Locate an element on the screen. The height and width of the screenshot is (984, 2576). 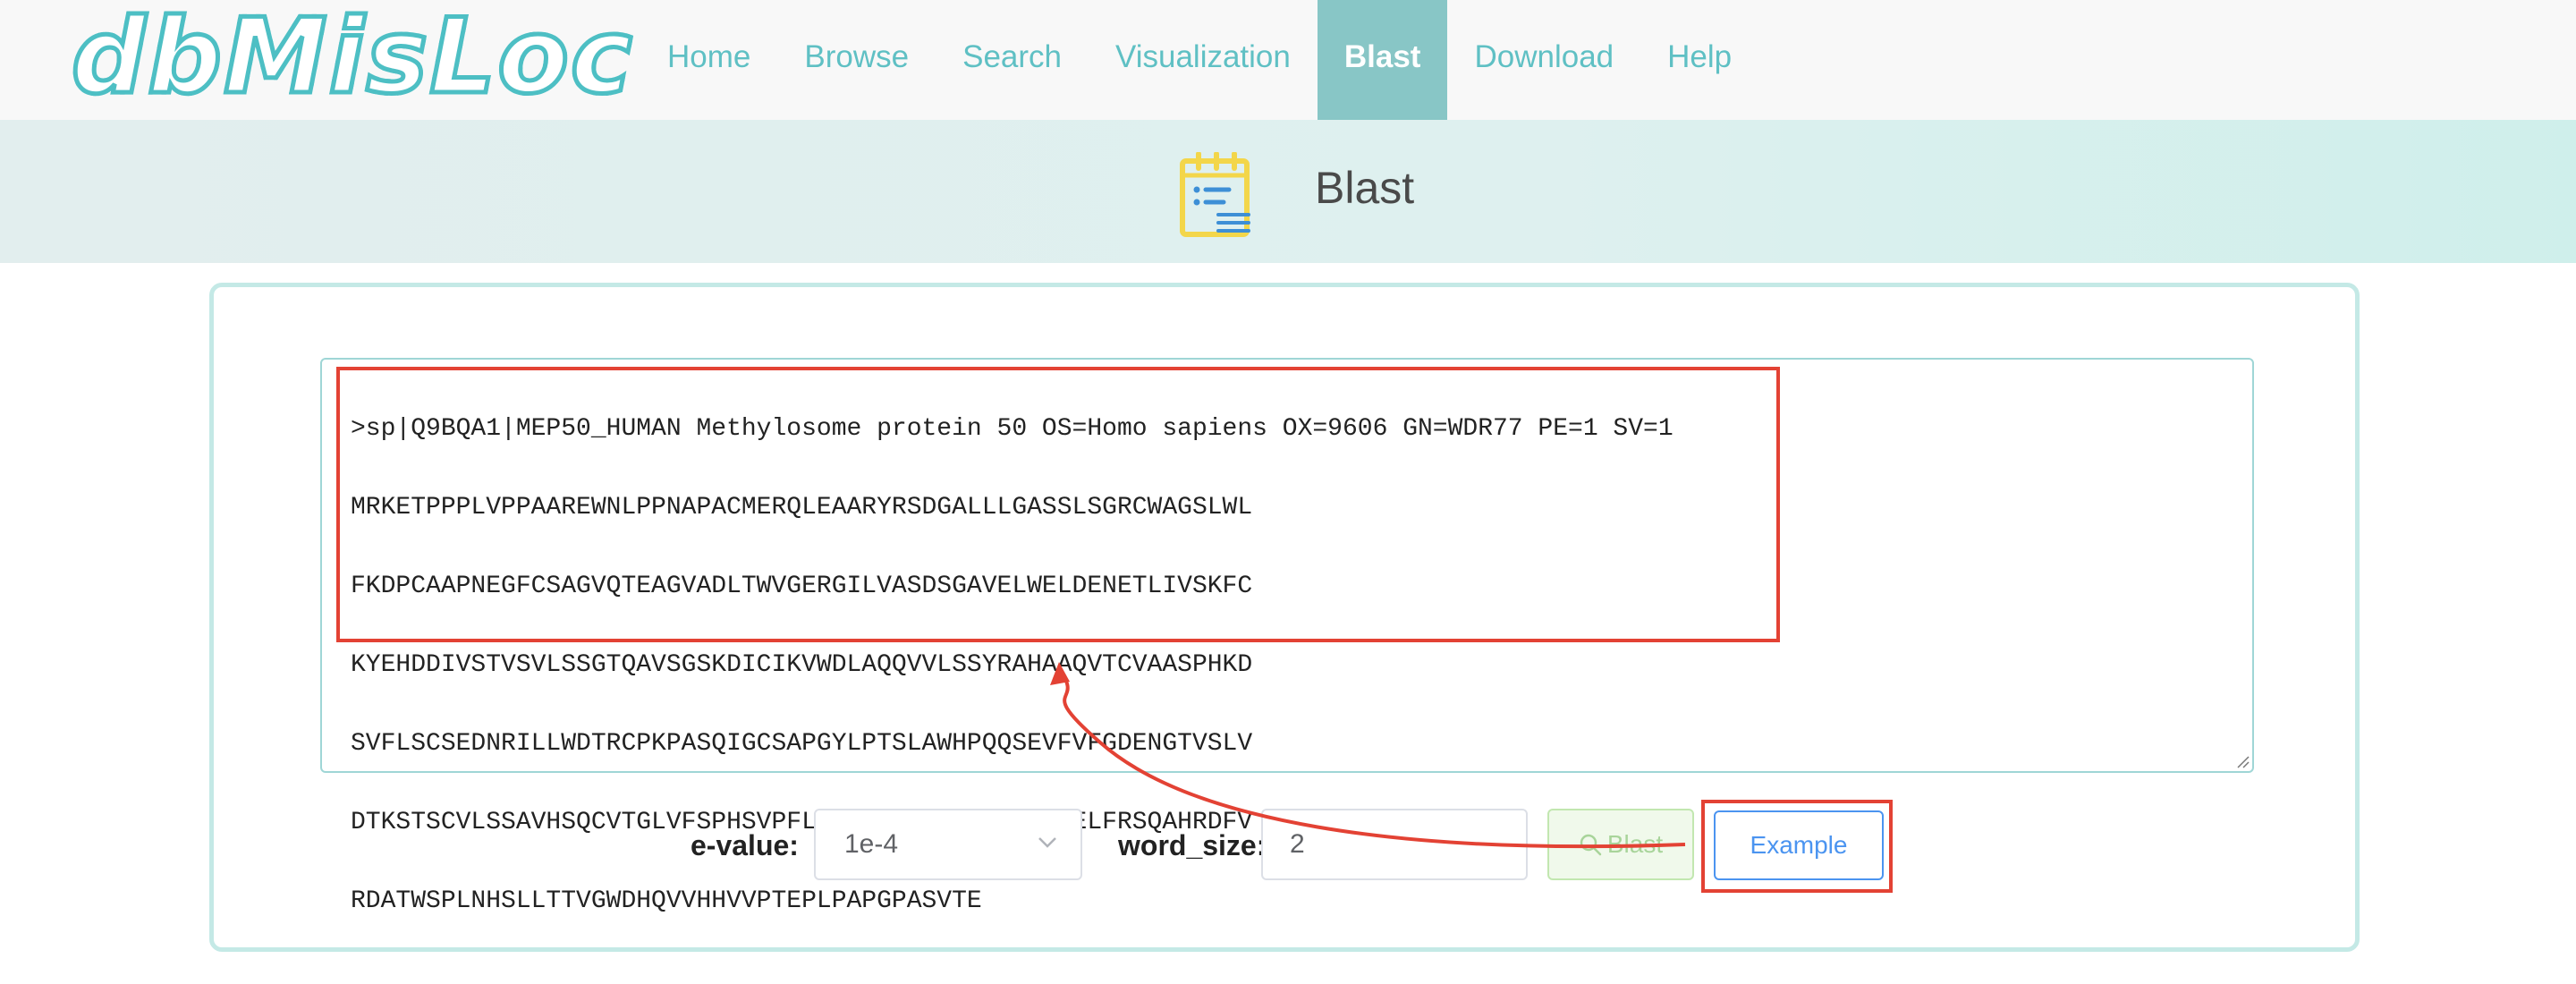
nav-item-blast: Blast is located at coordinates (1382, 60).